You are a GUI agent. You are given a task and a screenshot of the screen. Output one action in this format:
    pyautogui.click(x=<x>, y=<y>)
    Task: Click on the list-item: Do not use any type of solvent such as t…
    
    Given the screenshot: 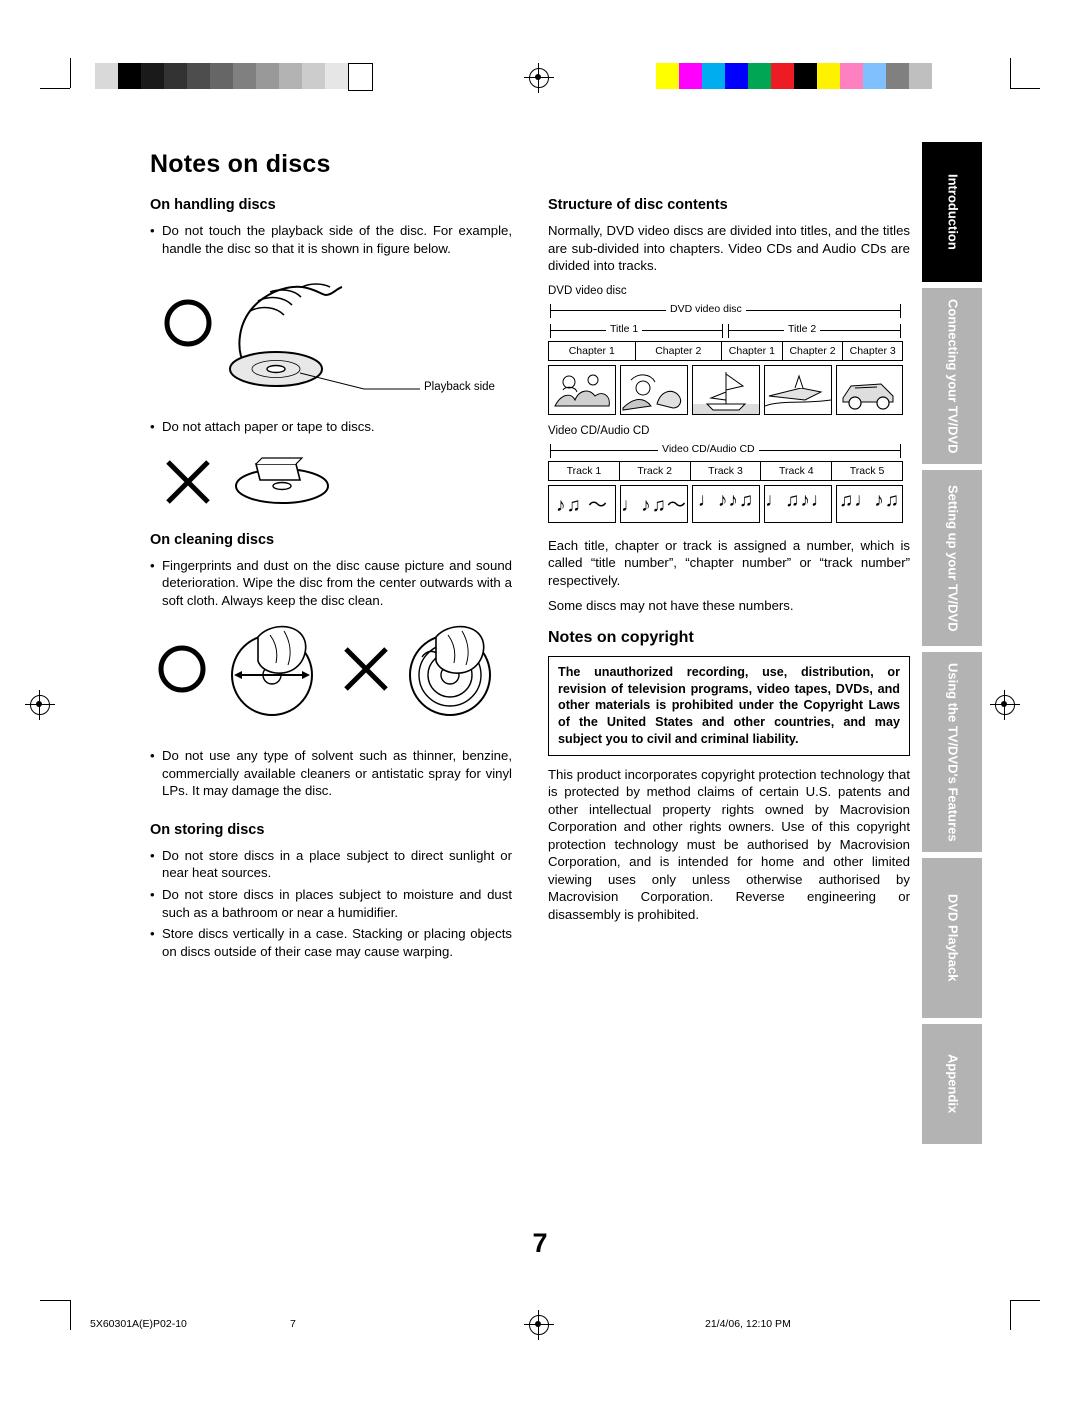 What is the action you would take?
    pyautogui.click(x=331, y=773)
    